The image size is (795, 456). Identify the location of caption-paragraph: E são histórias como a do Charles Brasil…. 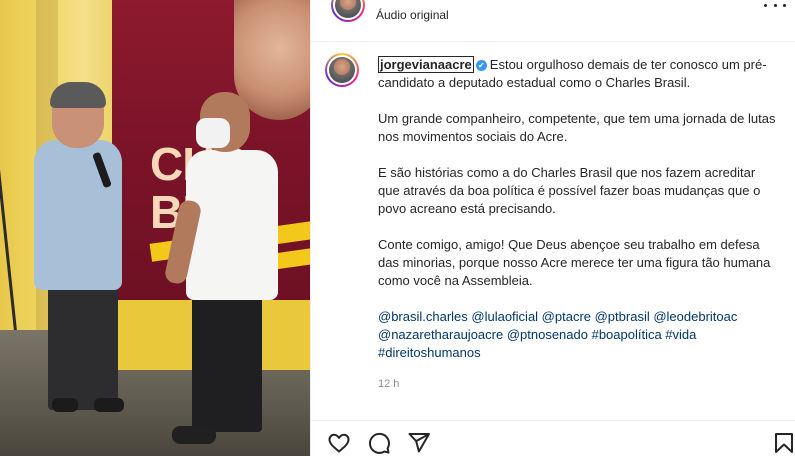
(569, 190).